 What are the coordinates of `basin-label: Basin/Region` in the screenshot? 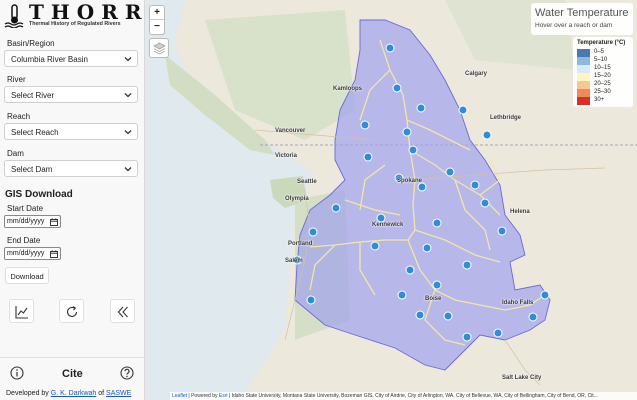 It's located at (31, 43).